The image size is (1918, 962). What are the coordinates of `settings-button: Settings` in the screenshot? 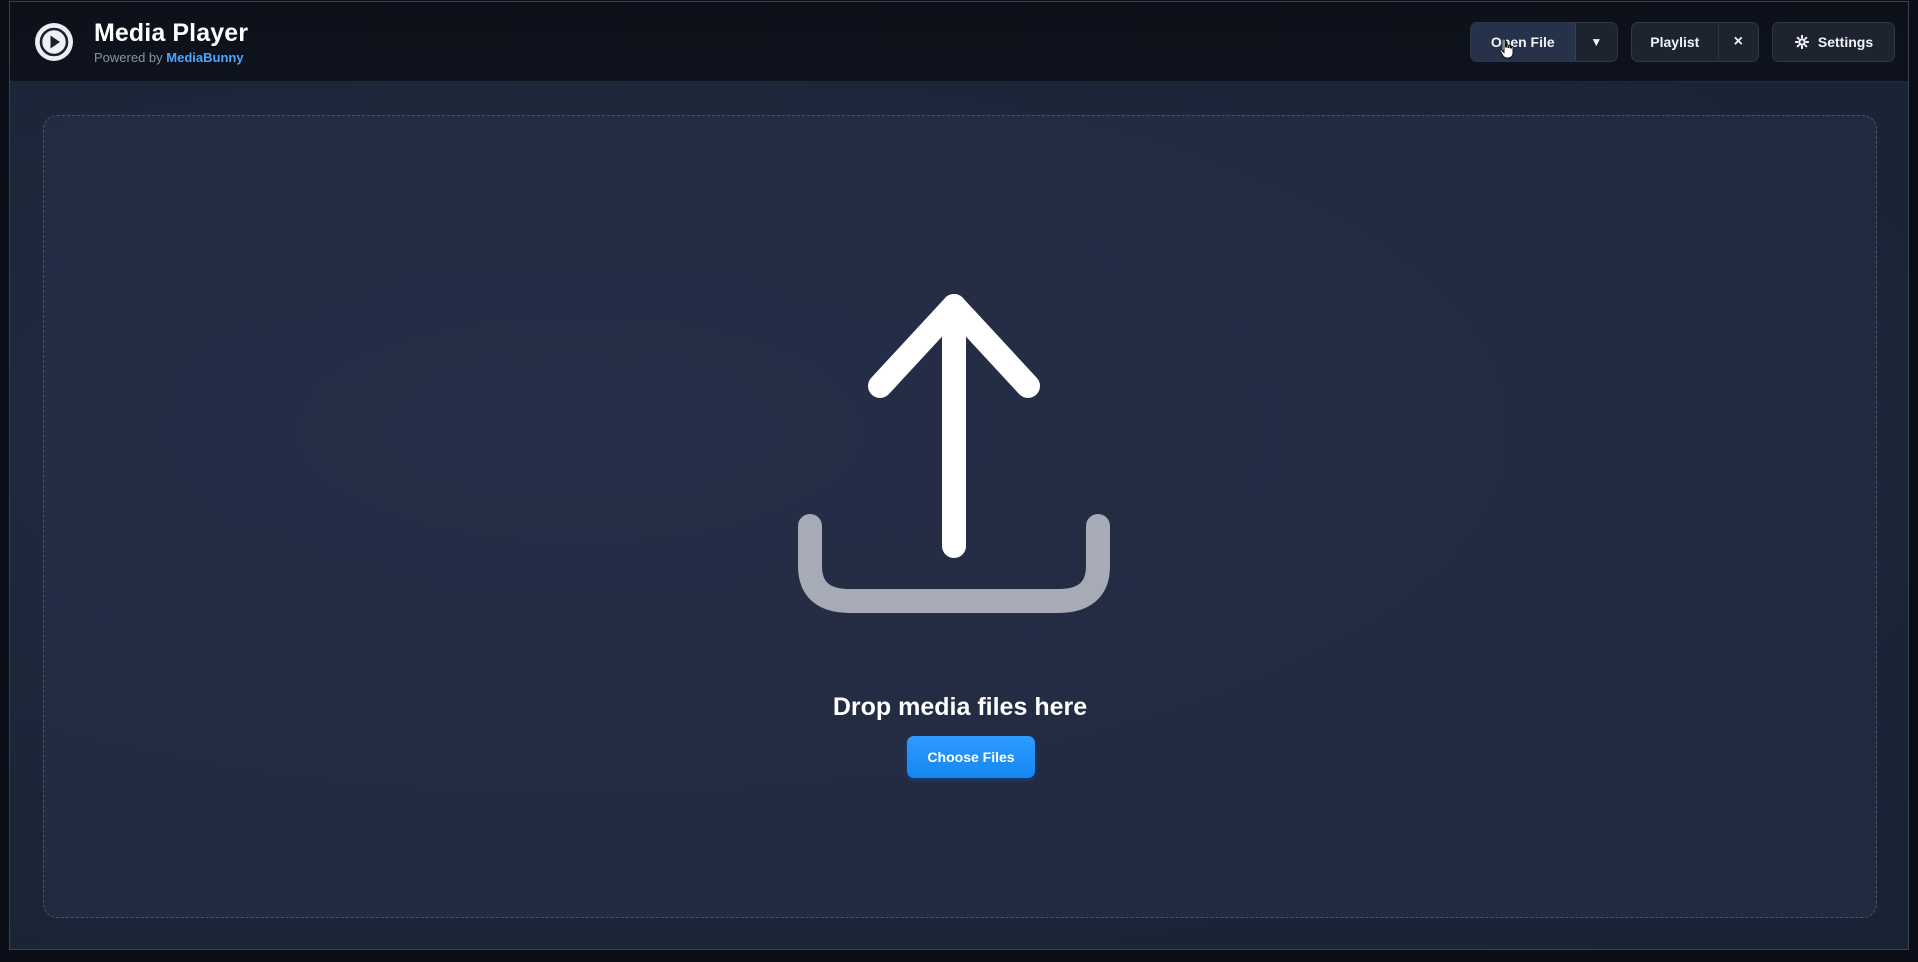 It's located at (1833, 42).